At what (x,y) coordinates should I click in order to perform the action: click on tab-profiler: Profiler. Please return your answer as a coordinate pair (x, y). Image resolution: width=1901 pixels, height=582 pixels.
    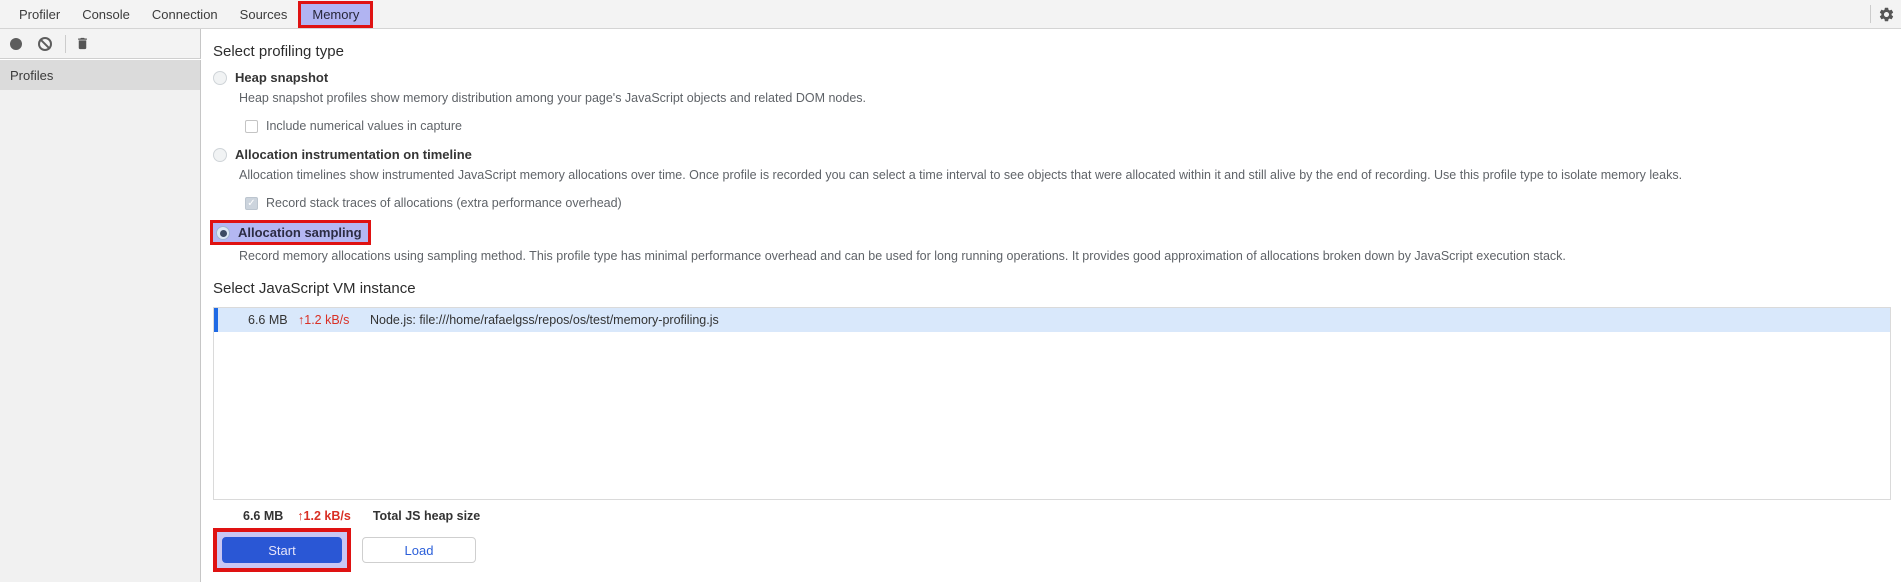
    Looking at the image, I should click on (39, 14).